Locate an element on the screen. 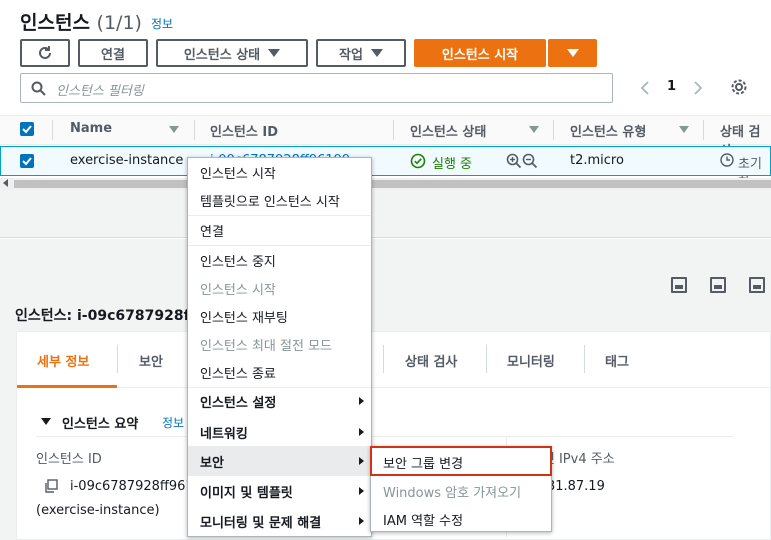 Image resolution: width=771 pixels, height=540 pixels. submenu-item-change-security-groups: 보안 그룹 변경 is located at coordinates (423, 462).